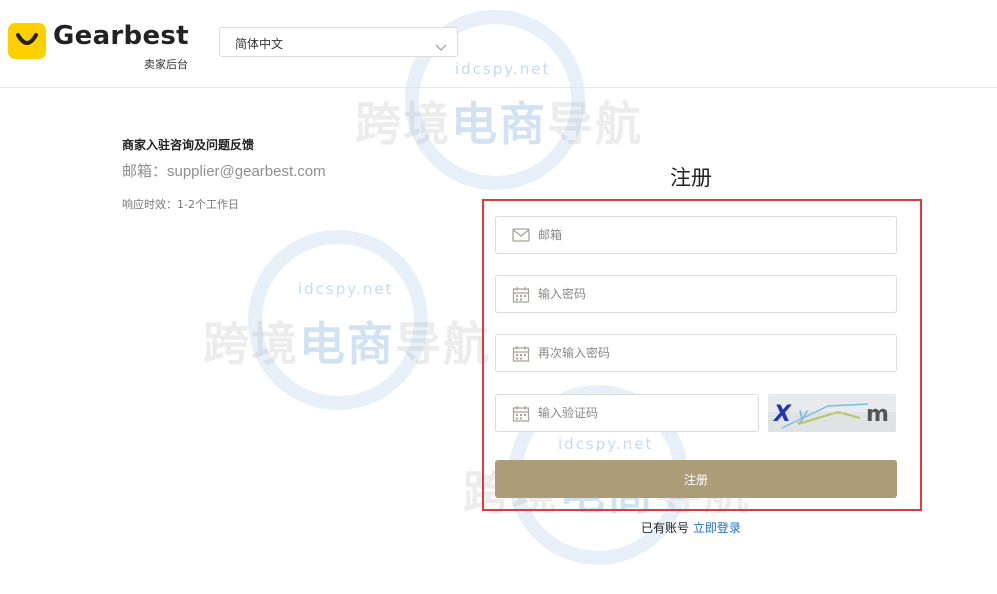 This screenshot has height=594, width=997. I want to click on svg-text: X, so click(782, 414).